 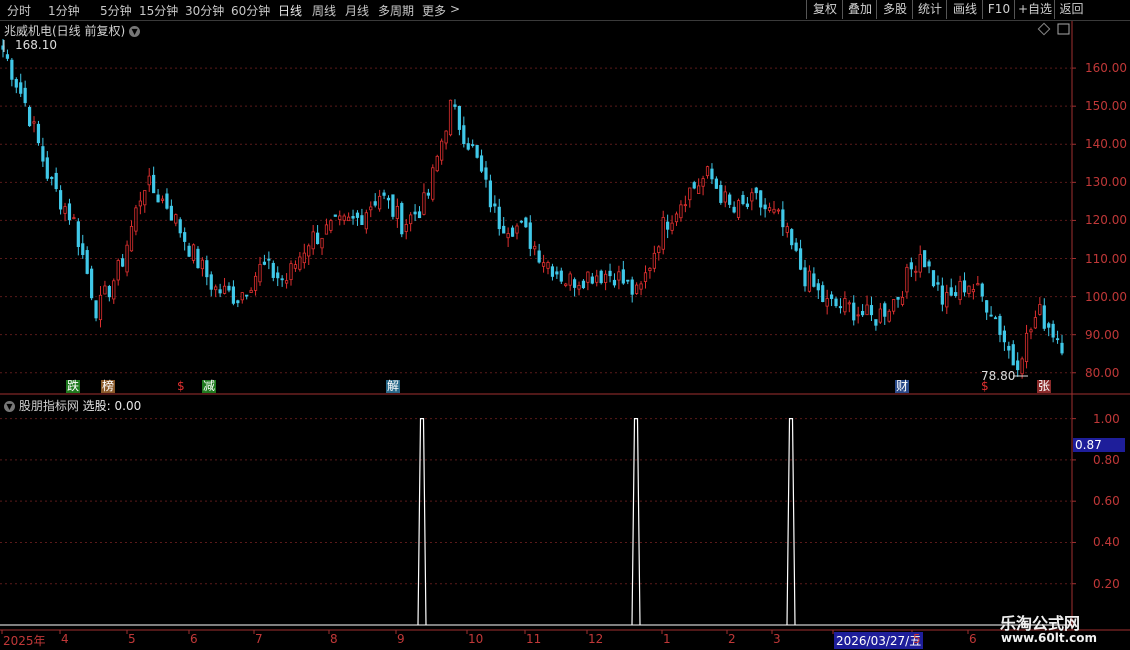 What do you see at coordinates (116, 10) in the screenshot?
I see `timeframe-tab-2: 5分钟` at bounding box center [116, 10].